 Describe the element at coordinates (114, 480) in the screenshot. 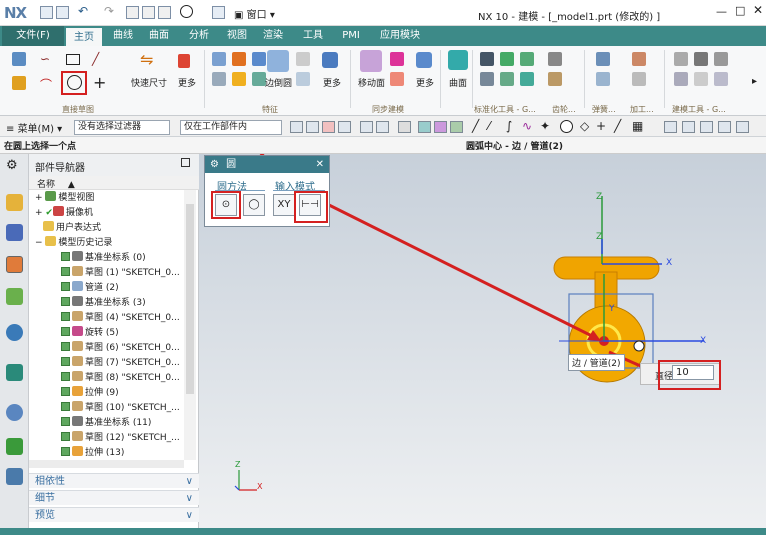

I see `dependencies-panel: 相依性 ∨` at that location.